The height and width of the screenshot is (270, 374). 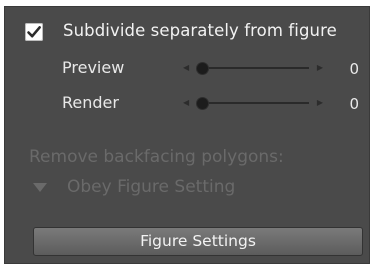 What do you see at coordinates (198, 241) in the screenshot?
I see `figure-settings-button: Figure Settings` at bounding box center [198, 241].